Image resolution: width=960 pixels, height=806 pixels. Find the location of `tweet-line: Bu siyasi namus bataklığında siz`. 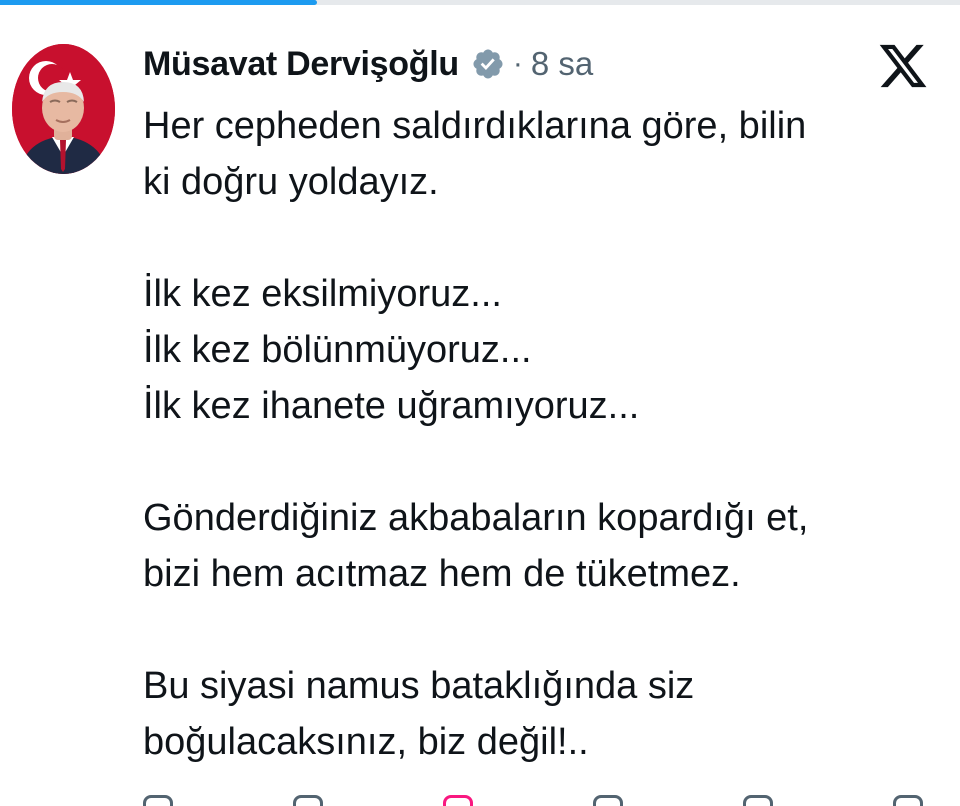

tweet-line: Bu siyasi namus bataklığında siz is located at coordinates (419, 686).